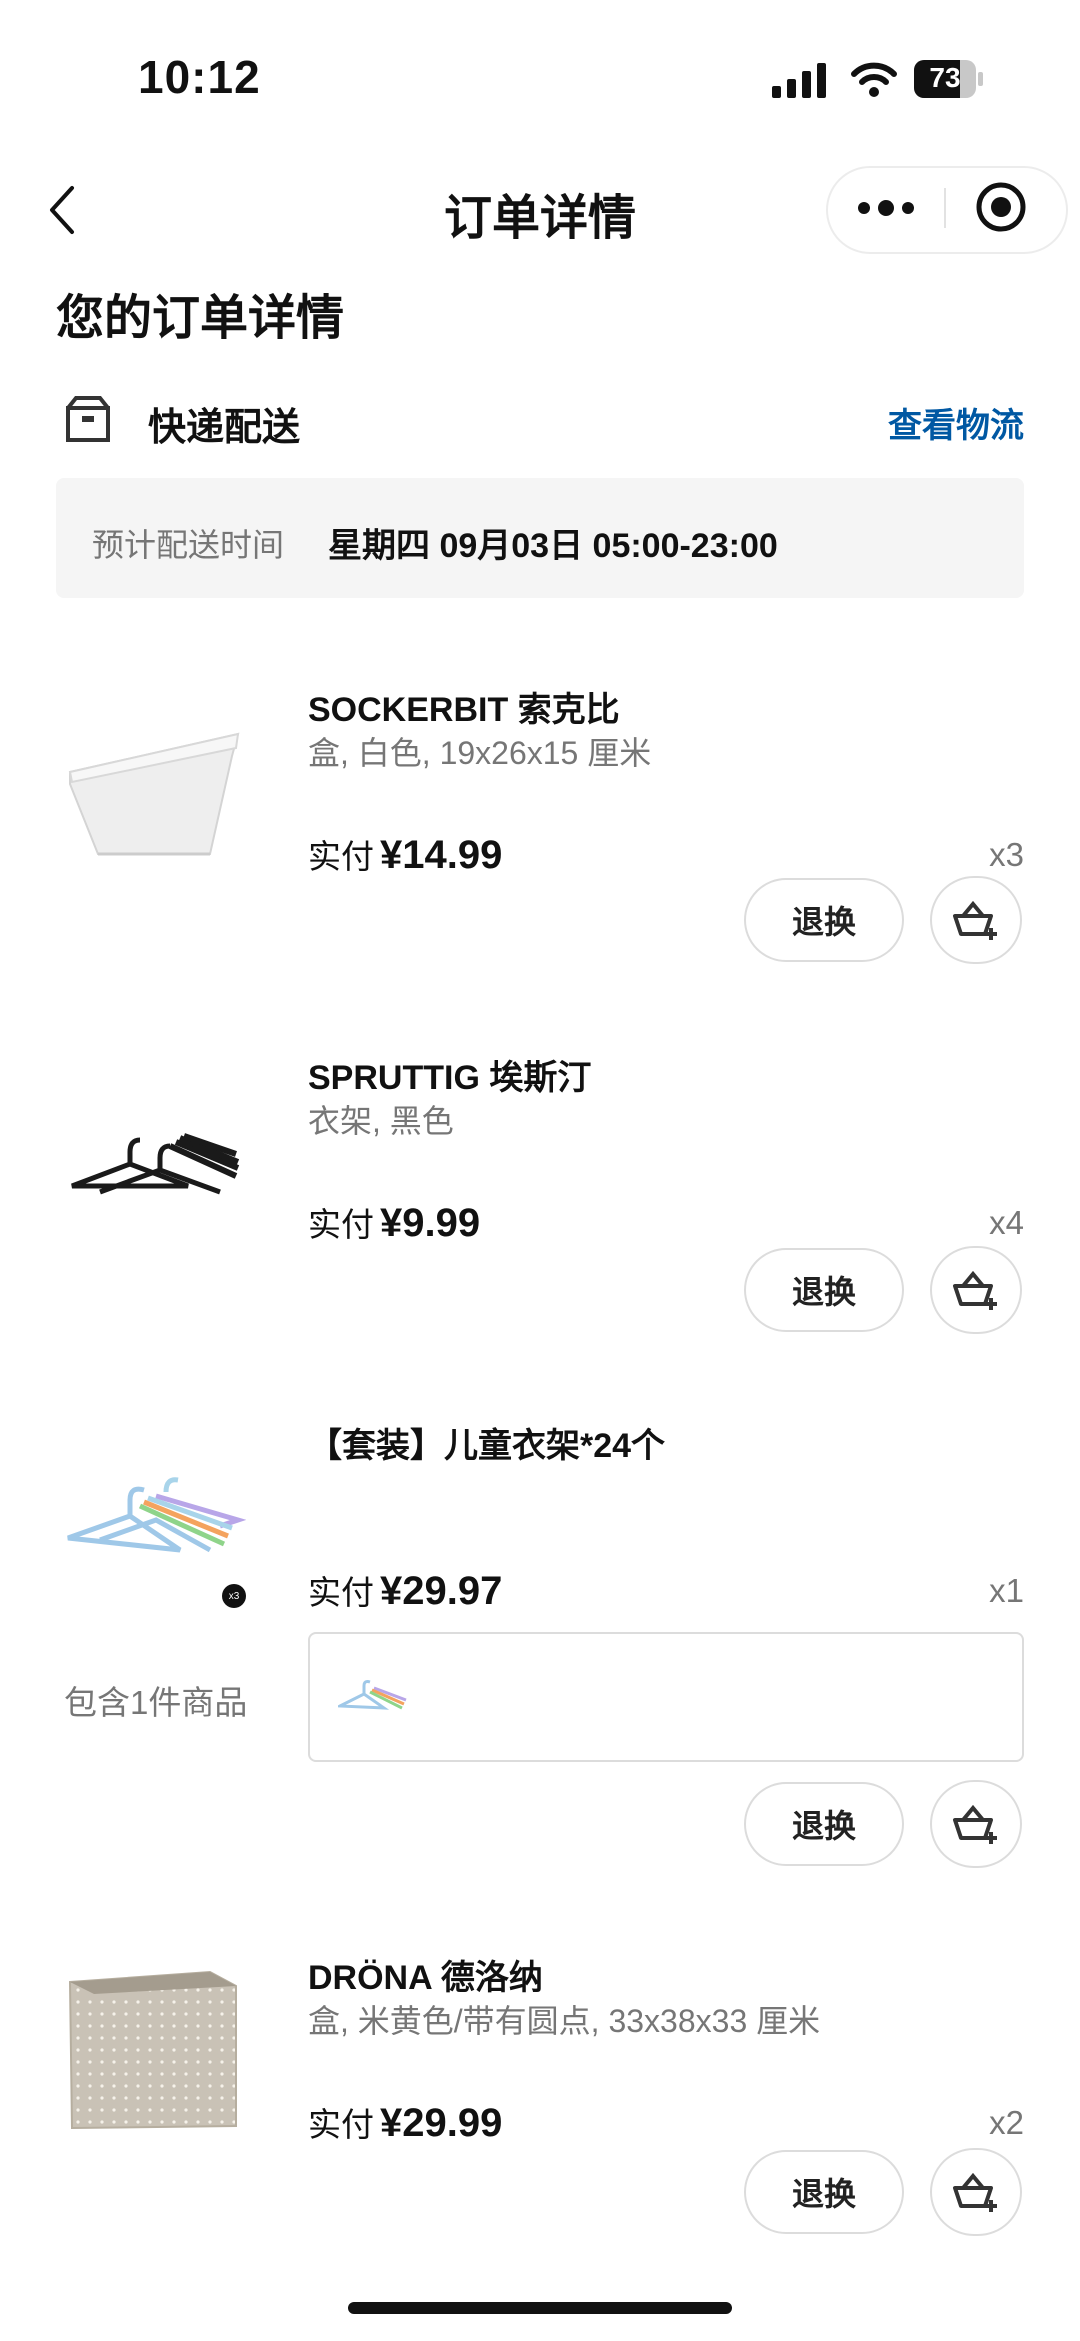  What do you see at coordinates (381, 1121) in the screenshot?
I see `product-description: 衣架, 黑色` at bounding box center [381, 1121].